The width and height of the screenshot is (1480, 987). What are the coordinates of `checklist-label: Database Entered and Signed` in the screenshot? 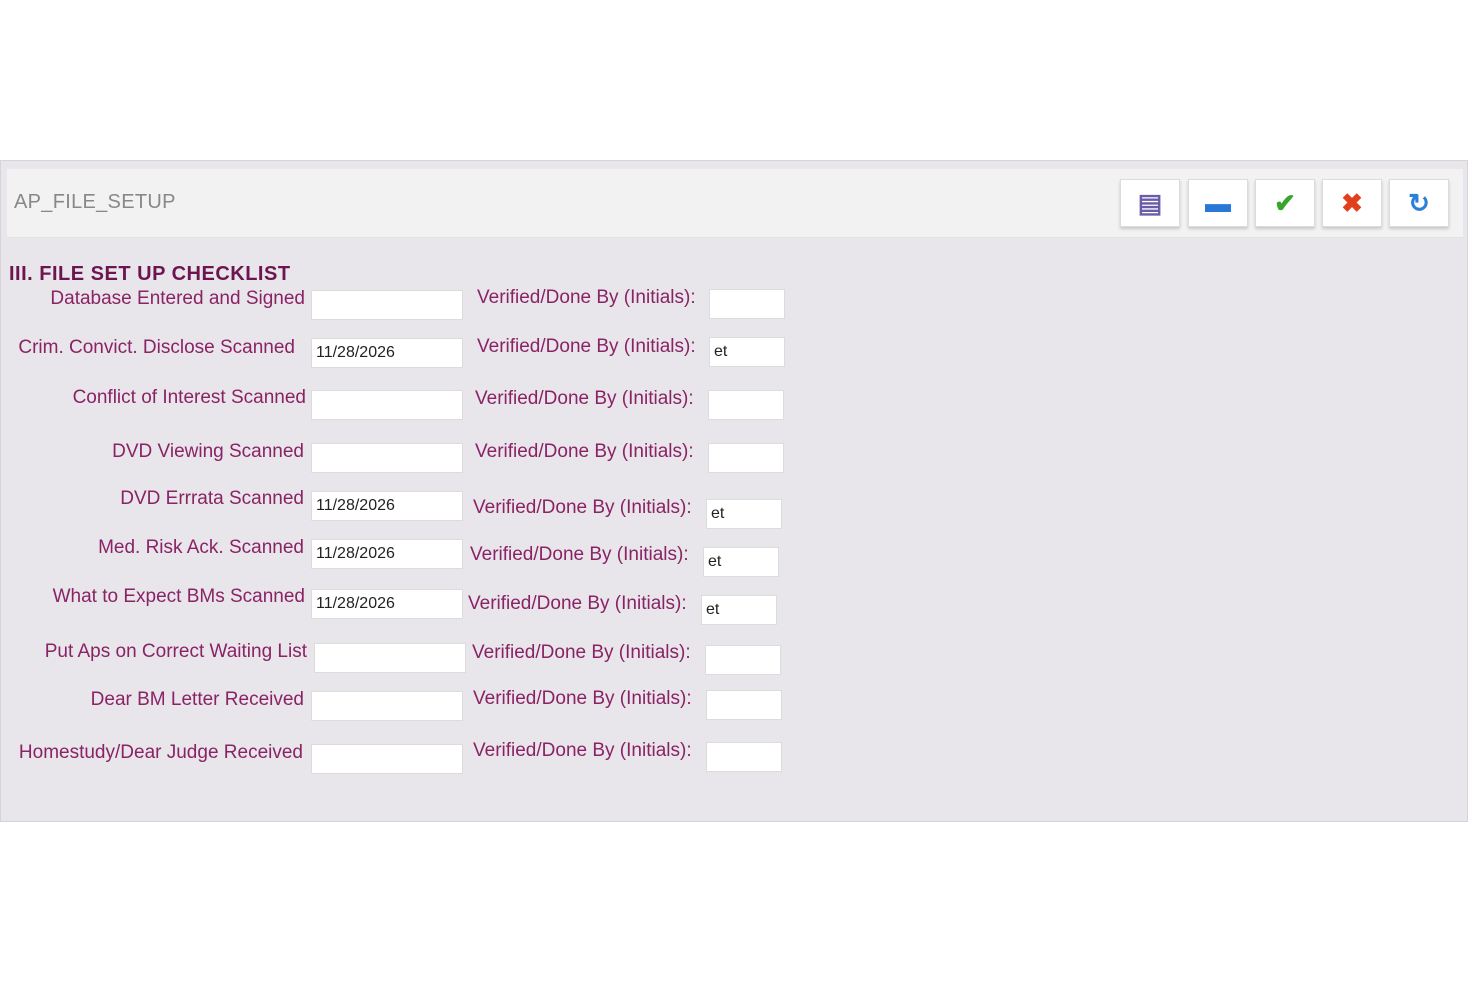 It's located at (177, 298).